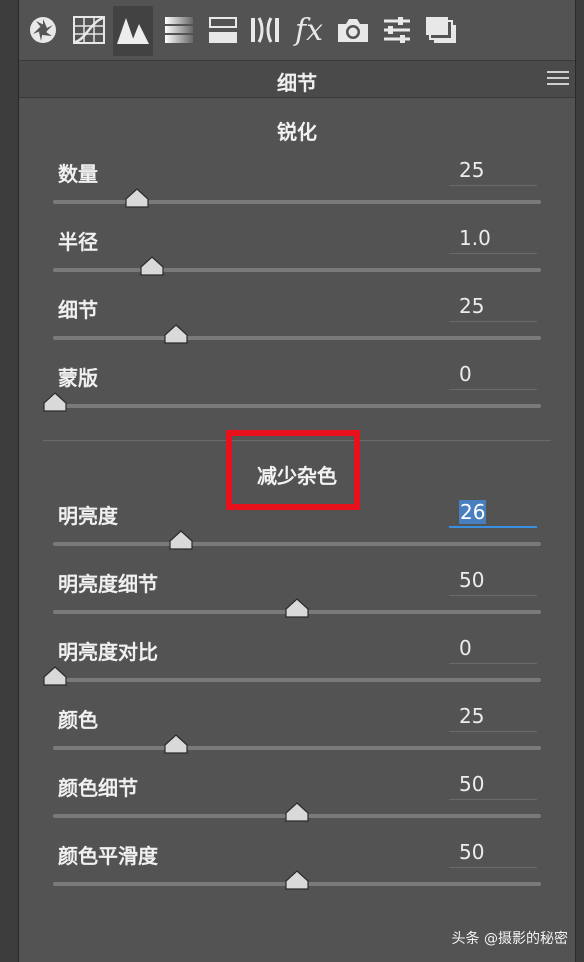 This screenshot has height=962, width=584. Describe the element at coordinates (297, 476) in the screenshot. I see `section-title-noise-reduction: 减少杂色` at that location.